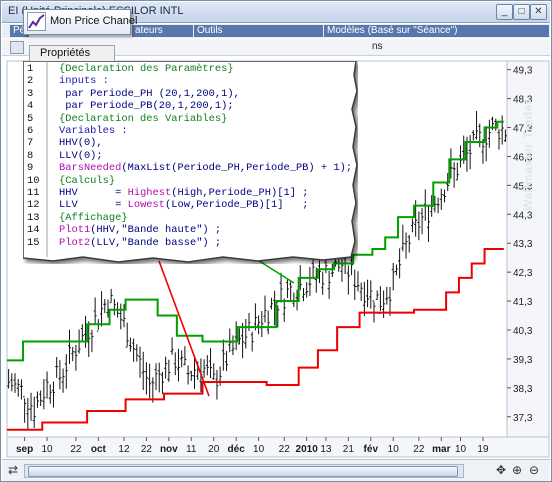  Describe the element at coordinates (528, 154) in the screenshot. I see `watermark-text: Wallmaster Trader` at that location.